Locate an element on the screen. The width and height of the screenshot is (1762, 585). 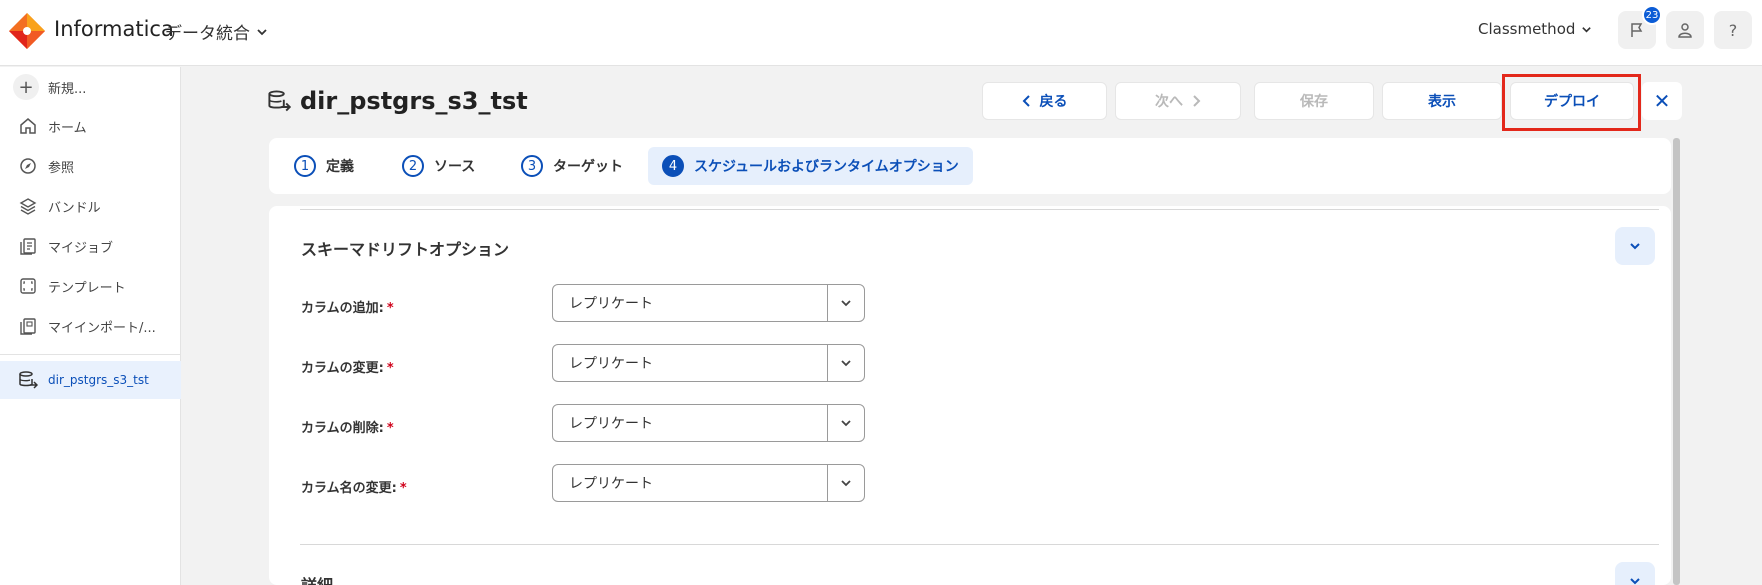
brand-name: Informatica is located at coordinates (114, 29).